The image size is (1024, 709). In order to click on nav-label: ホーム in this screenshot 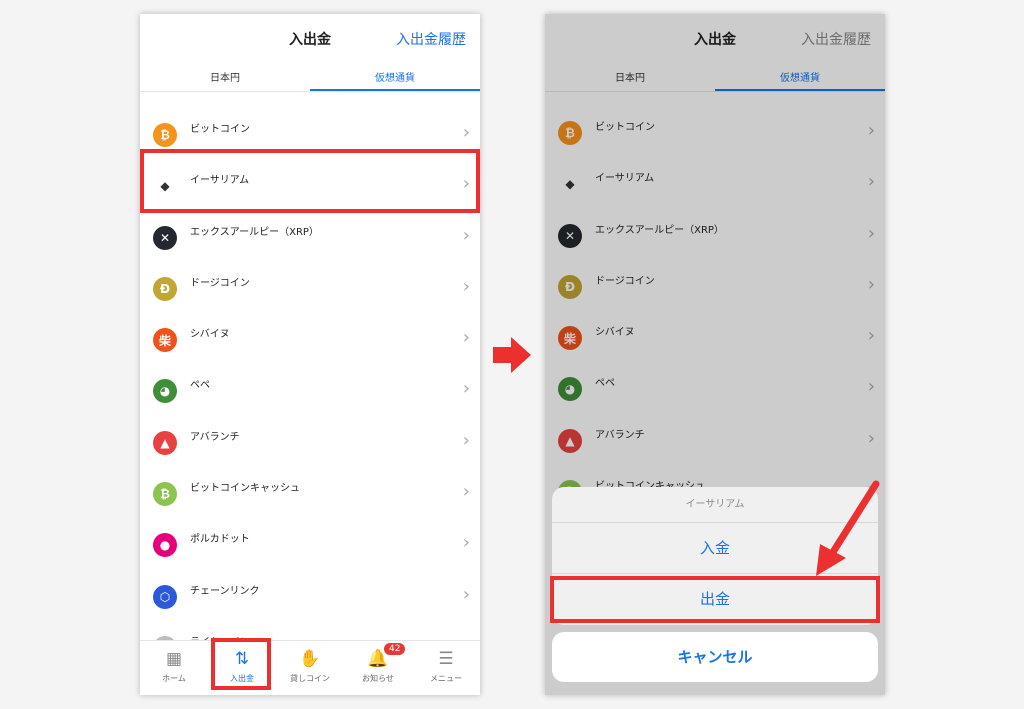, I will do `click(174, 678)`.